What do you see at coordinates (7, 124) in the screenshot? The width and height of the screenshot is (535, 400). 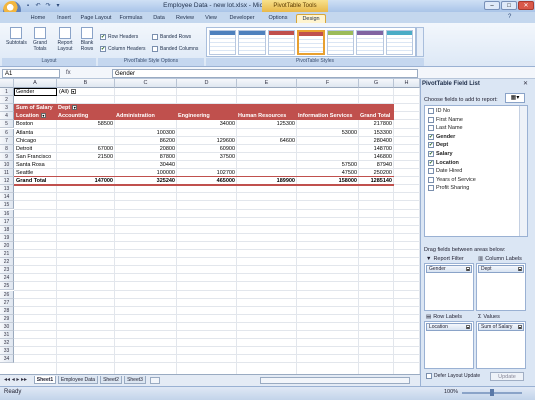 I see `row-header: 5` at bounding box center [7, 124].